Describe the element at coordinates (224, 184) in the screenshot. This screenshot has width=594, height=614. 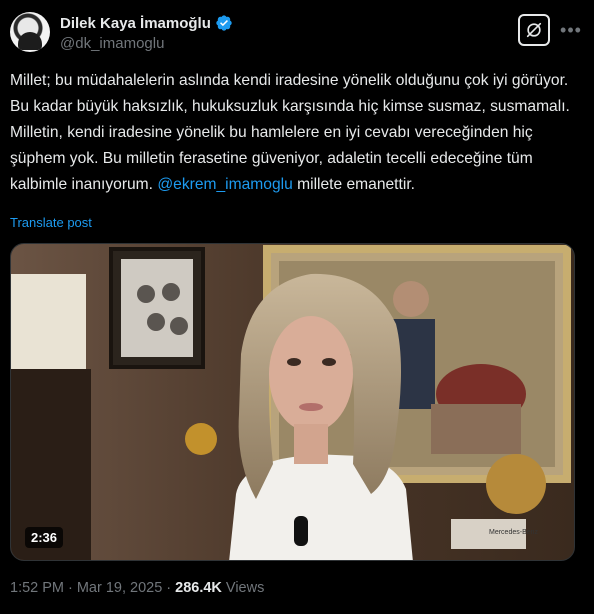
I see `mention-link: @ekrem_imamoglu` at that location.